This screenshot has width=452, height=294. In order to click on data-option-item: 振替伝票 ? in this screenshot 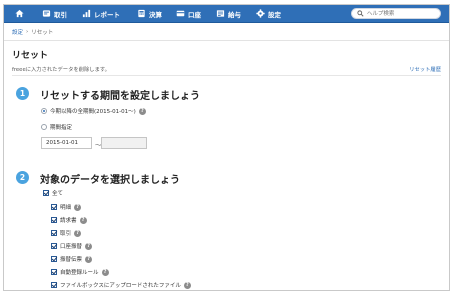, I will do `click(72, 259)`.